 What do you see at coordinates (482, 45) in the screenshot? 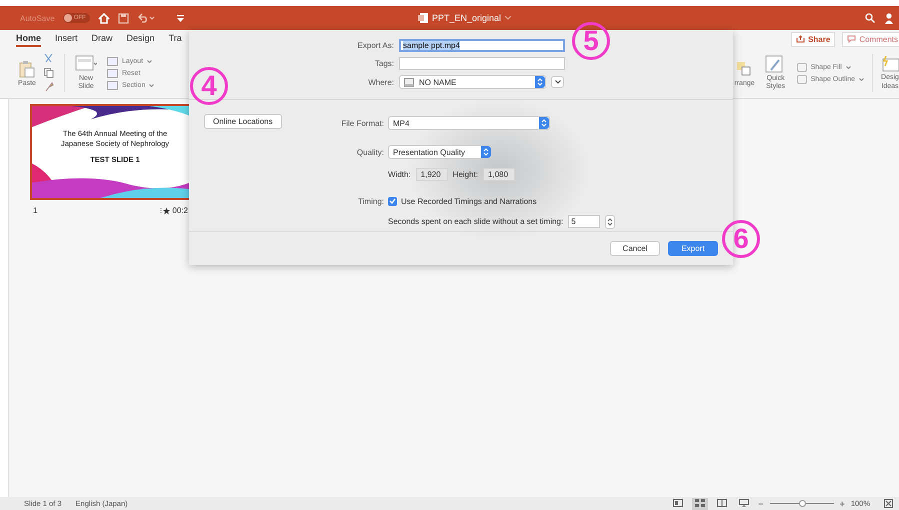
I see `export-as-field: sample ppt.mp4` at bounding box center [482, 45].